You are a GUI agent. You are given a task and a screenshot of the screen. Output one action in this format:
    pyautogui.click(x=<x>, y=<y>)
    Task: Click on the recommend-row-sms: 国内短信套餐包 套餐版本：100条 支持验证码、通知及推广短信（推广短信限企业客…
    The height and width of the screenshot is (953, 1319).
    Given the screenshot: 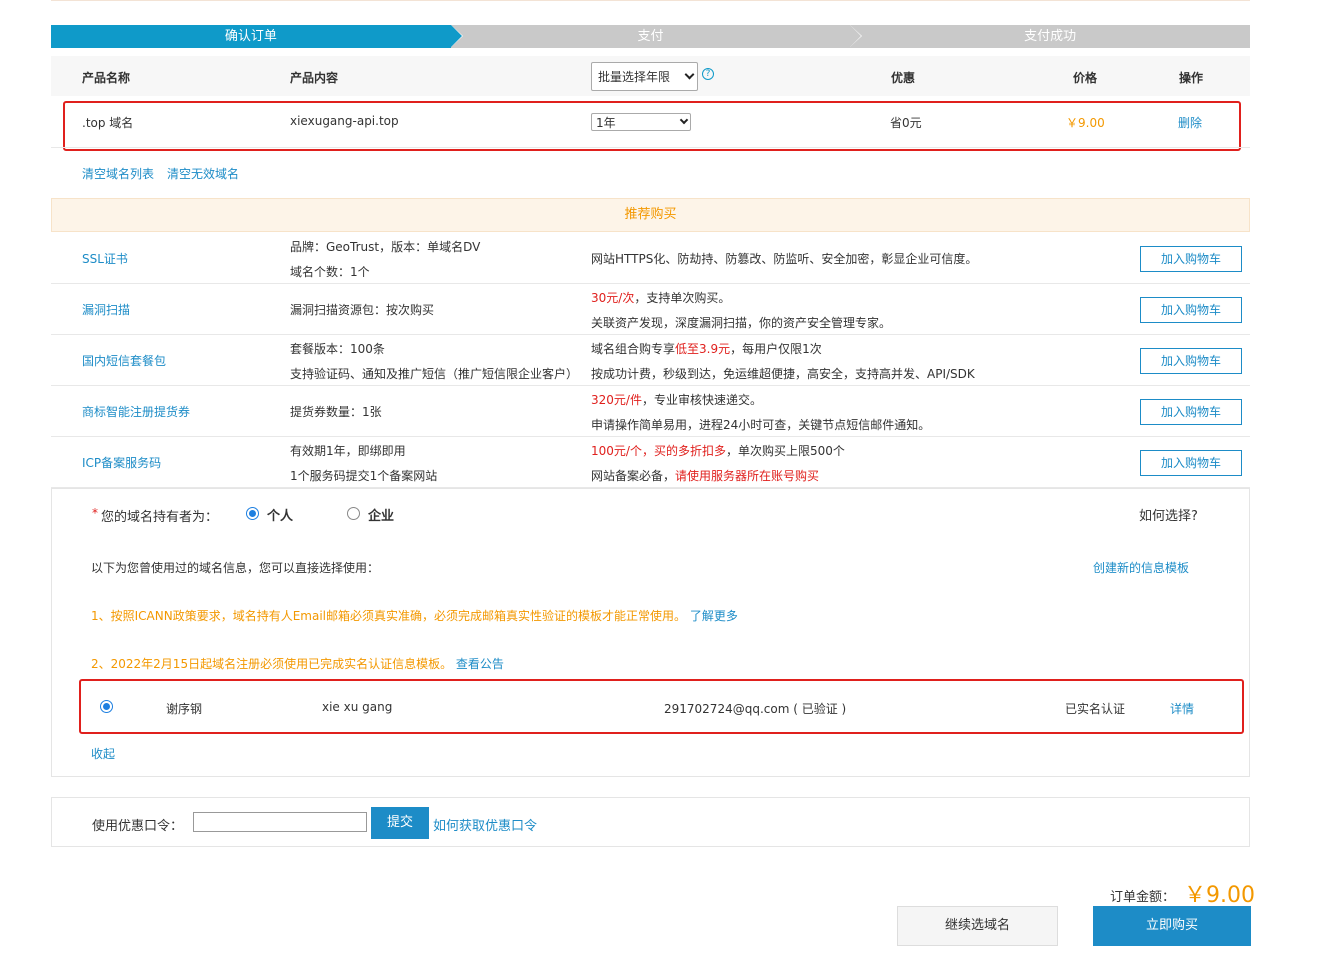 What is the action you would take?
    pyautogui.click(x=650, y=360)
    